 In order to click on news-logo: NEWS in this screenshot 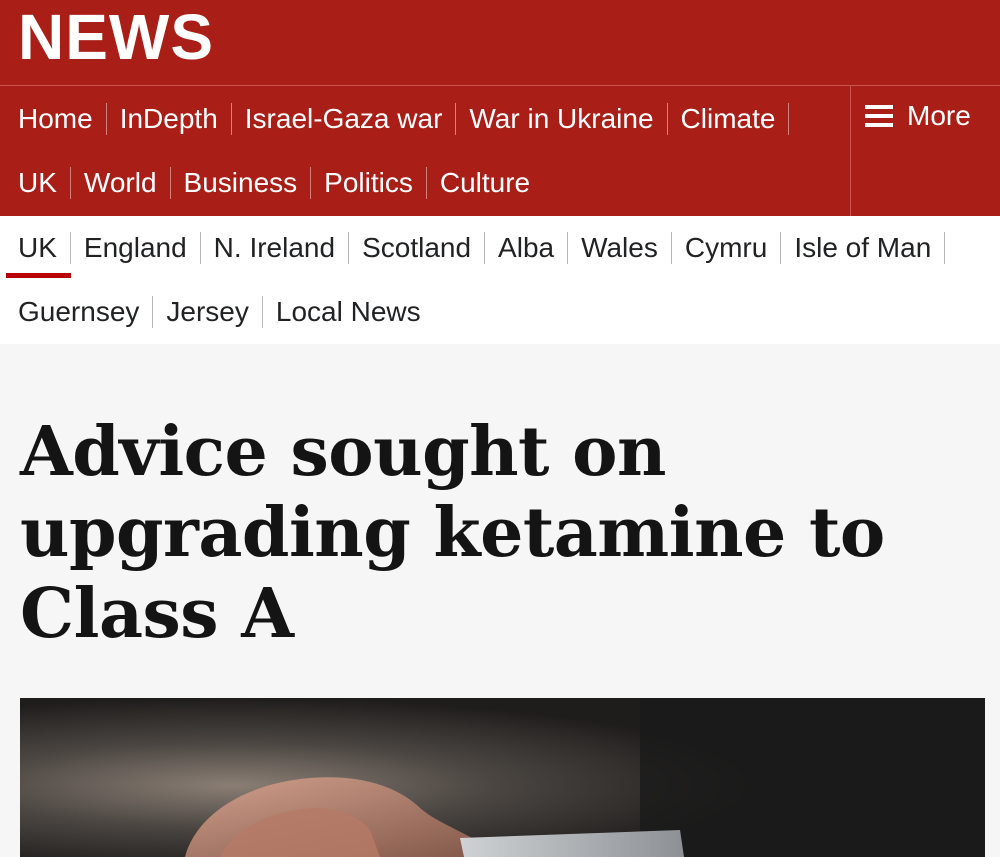, I will do `click(116, 37)`.